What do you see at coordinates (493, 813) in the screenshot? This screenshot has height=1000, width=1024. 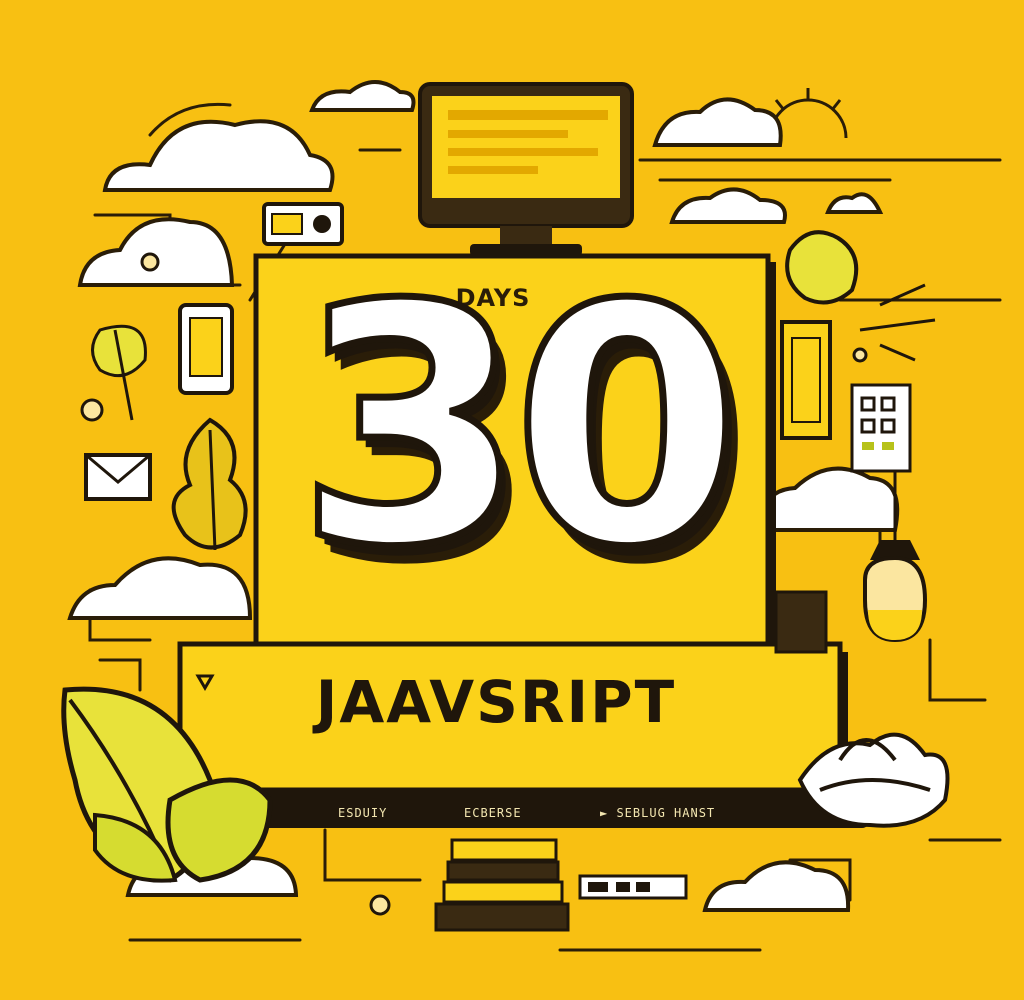 I see `banner-item: ECBERSE` at bounding box center [493, 813].